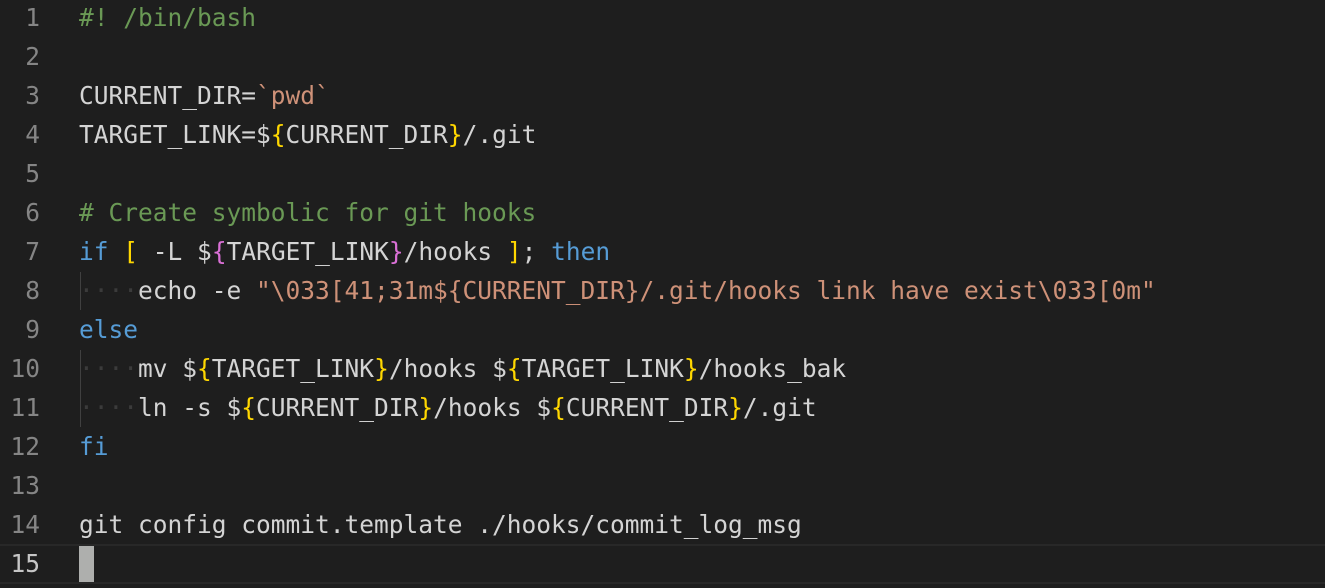  I want to click on code-token: ln -s $, so click(190, 407).